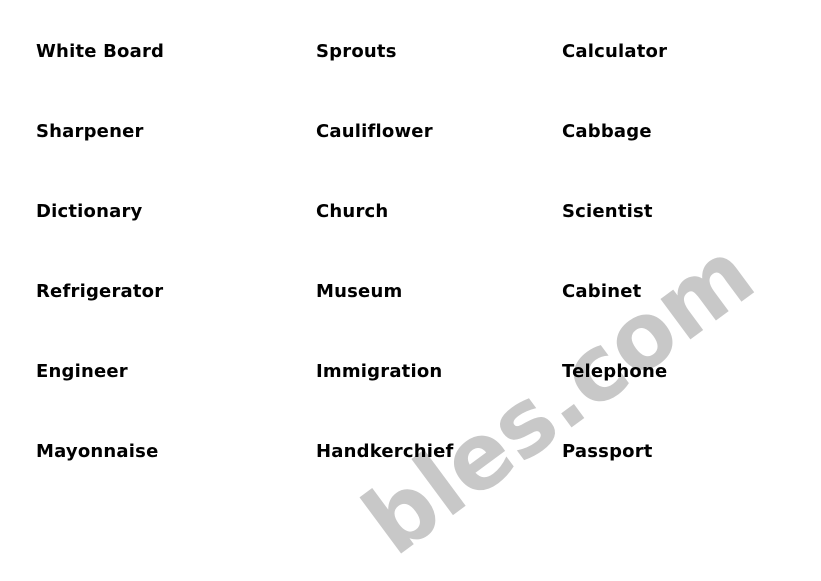 Image resolution: width=821 pixels, height=581 pixels. I want to click on word-item: Telephone, so click(615, 371).